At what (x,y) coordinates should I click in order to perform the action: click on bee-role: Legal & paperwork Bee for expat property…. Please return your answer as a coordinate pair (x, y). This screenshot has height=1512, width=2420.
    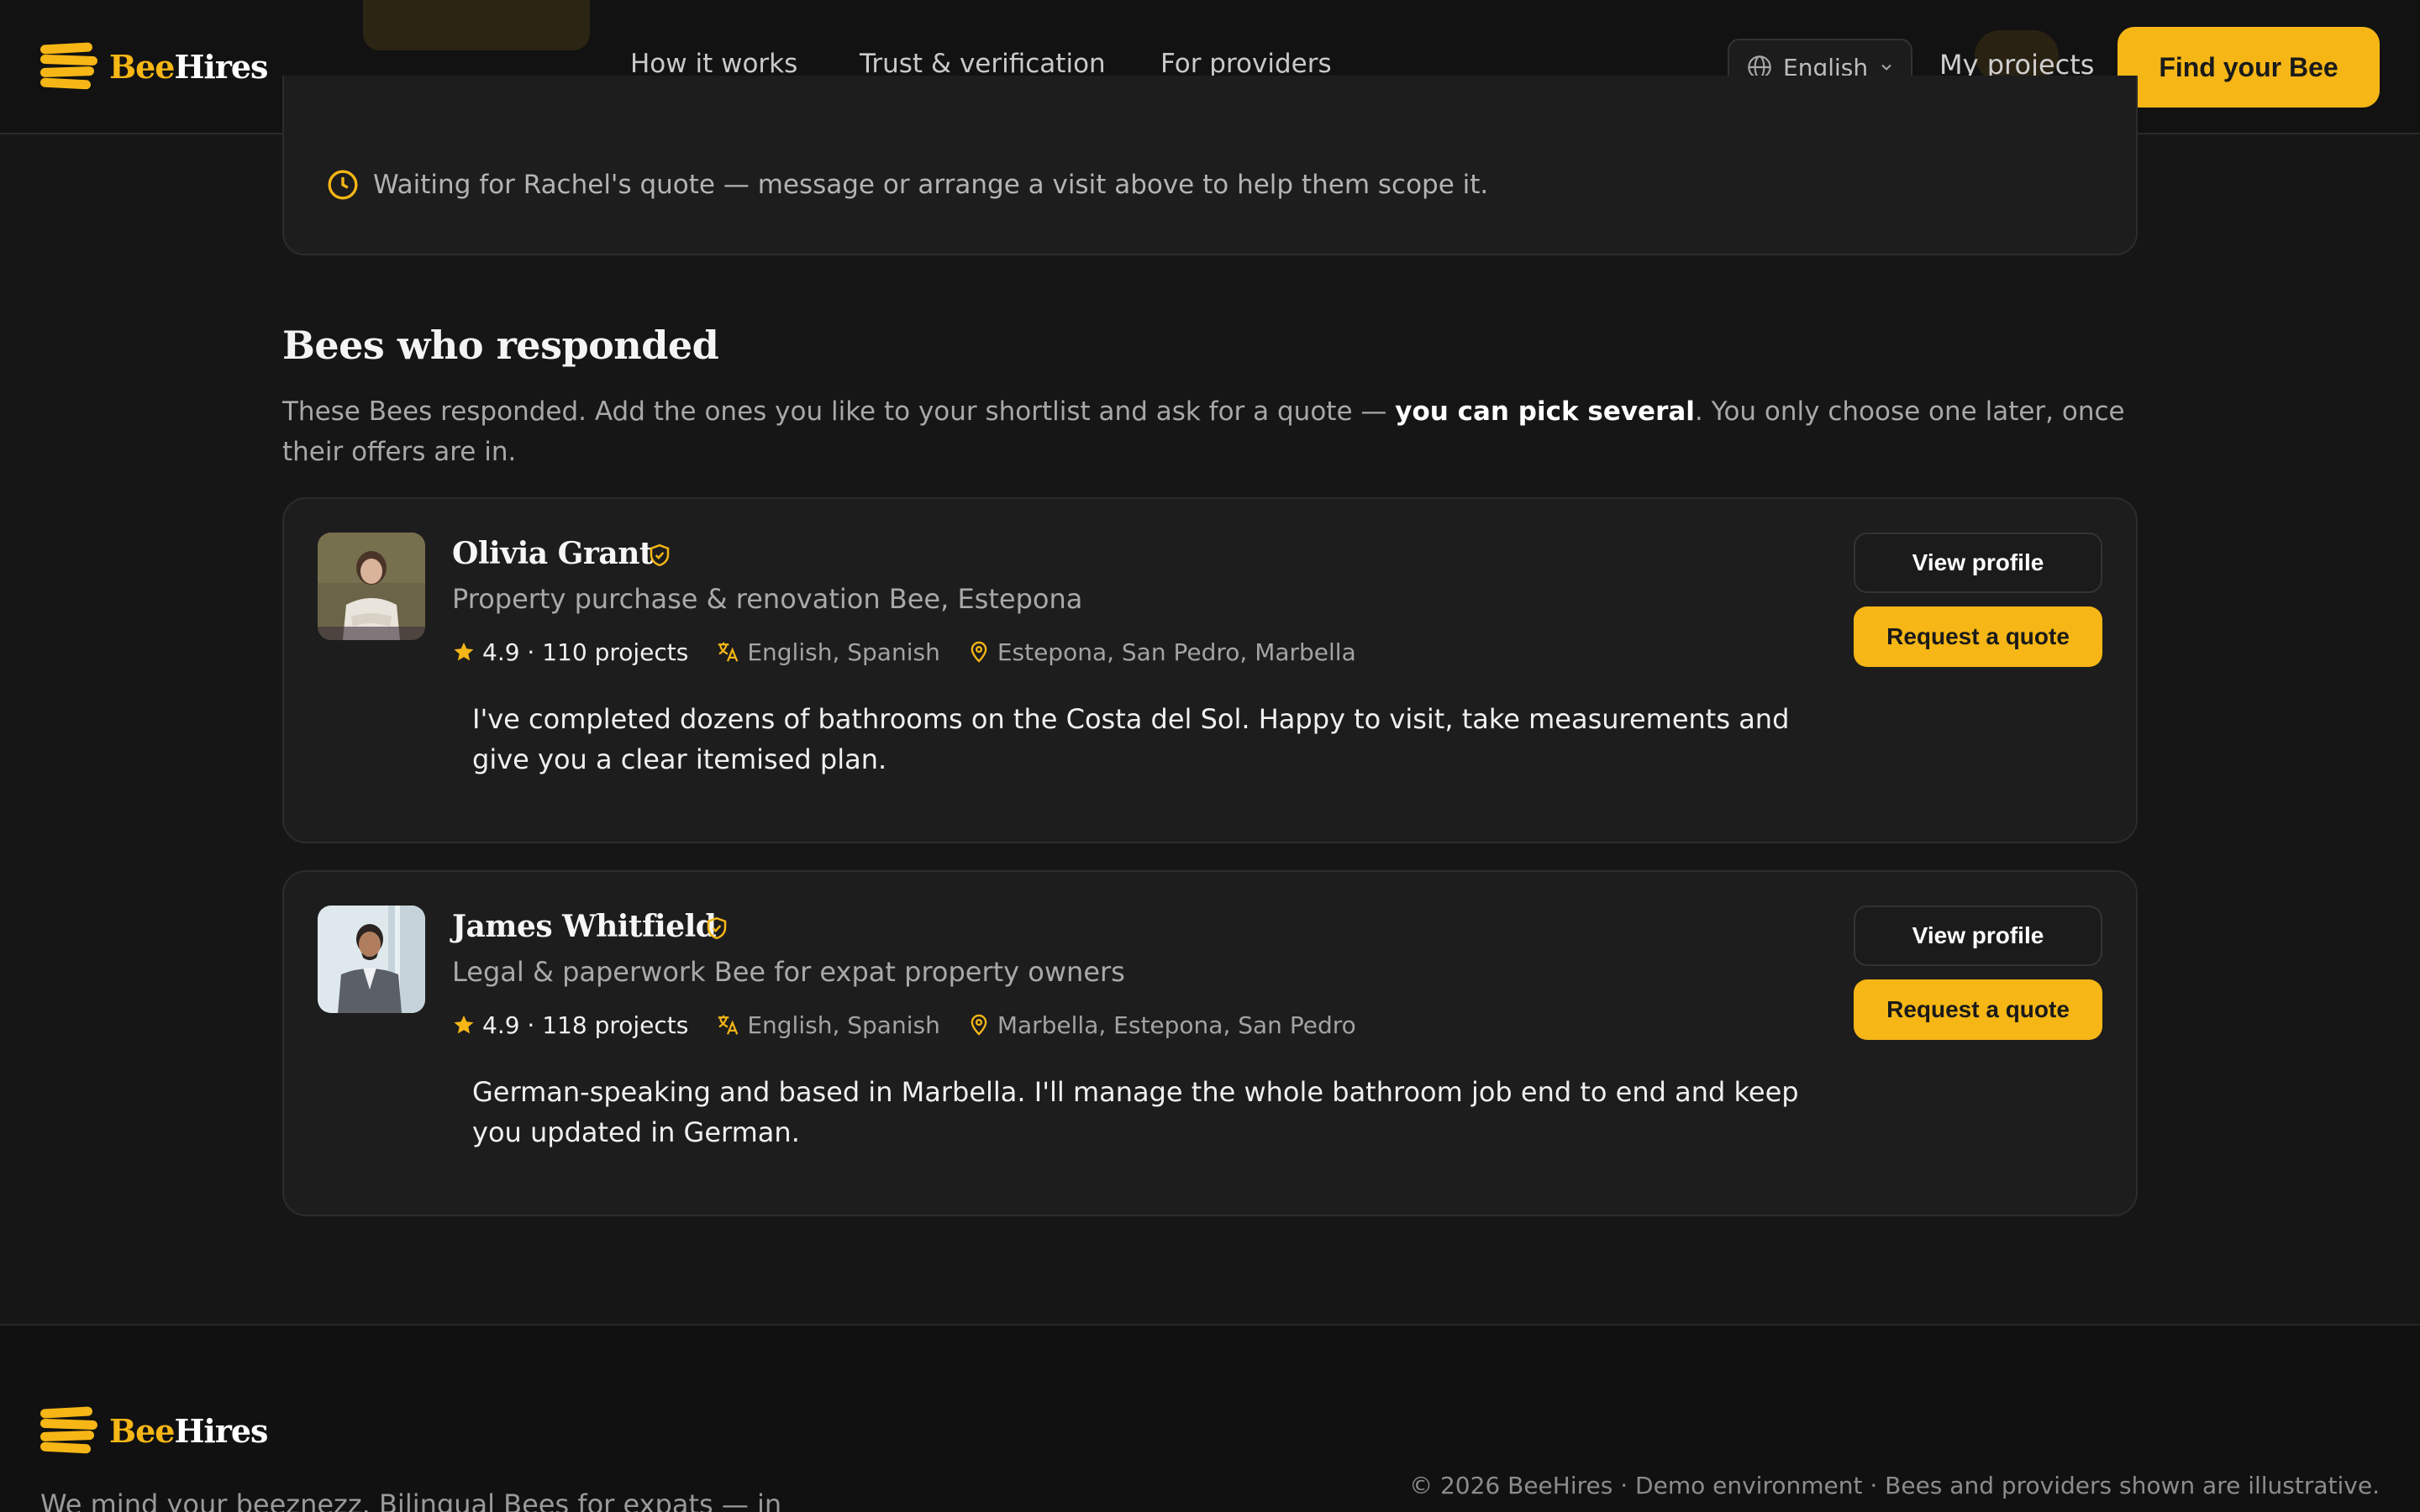
    Looking at the image, I should click on (788, 972).